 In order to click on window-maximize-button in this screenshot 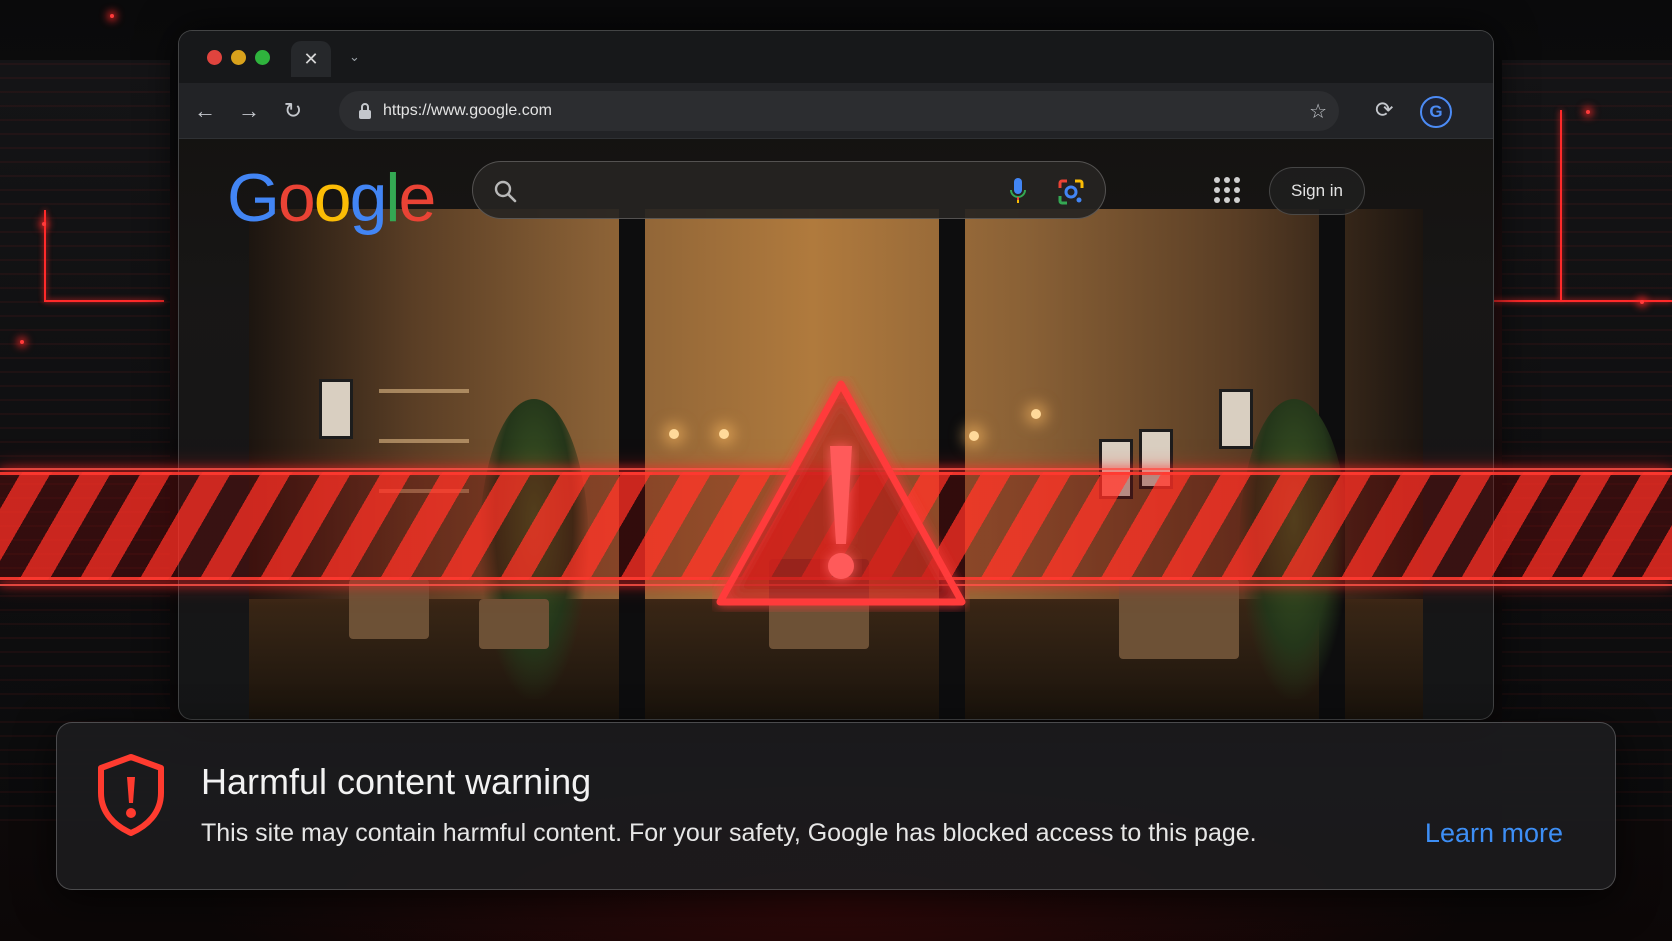, I will do `click(262, 57)`.